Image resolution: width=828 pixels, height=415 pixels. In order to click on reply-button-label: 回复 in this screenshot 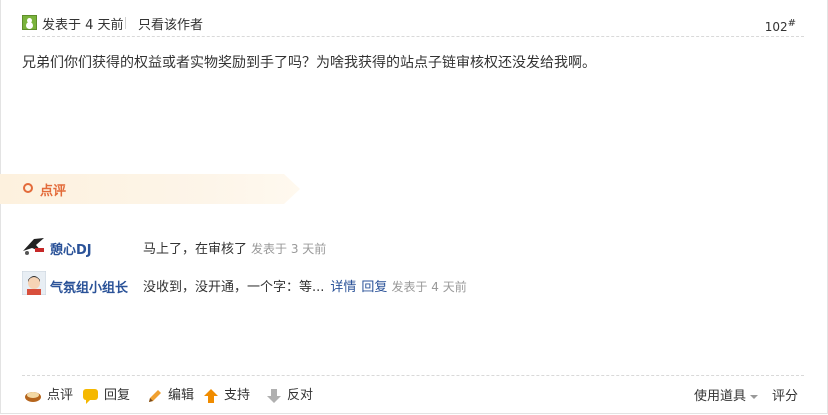, I will do `click(117, 395)`.